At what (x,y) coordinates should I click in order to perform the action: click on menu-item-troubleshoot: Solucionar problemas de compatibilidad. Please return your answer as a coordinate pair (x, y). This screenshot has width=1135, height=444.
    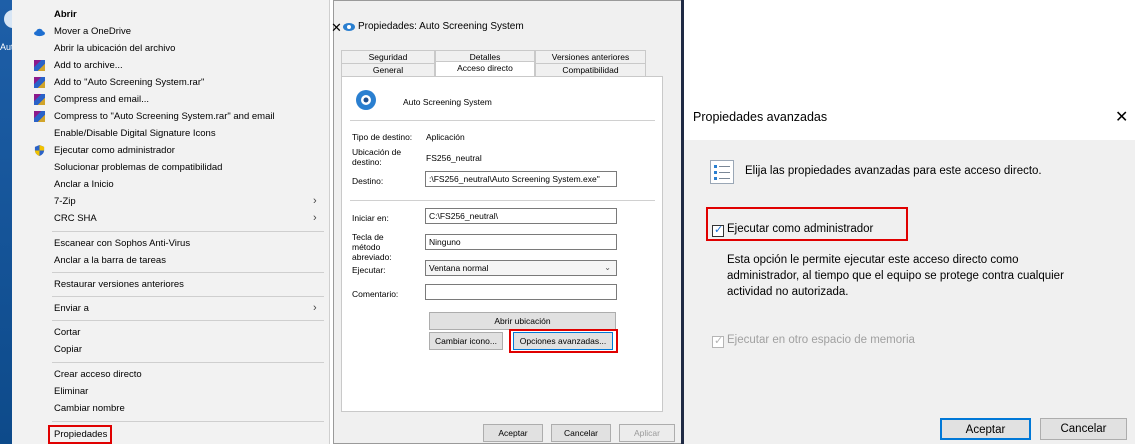
    Looking at the image, I should click on (170, 167).